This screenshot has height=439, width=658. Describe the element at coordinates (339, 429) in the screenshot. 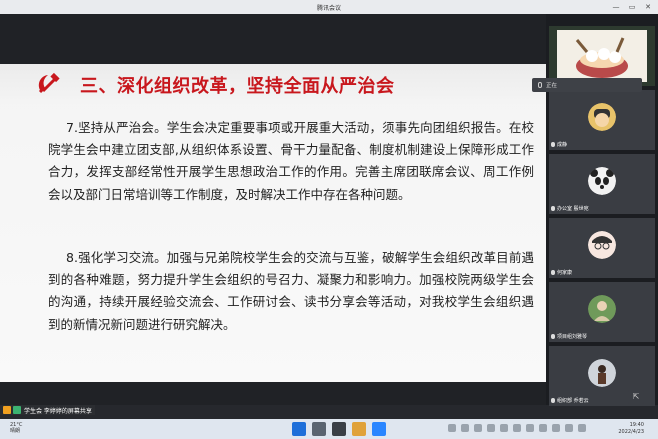

I see `task-view-icon` at that location.